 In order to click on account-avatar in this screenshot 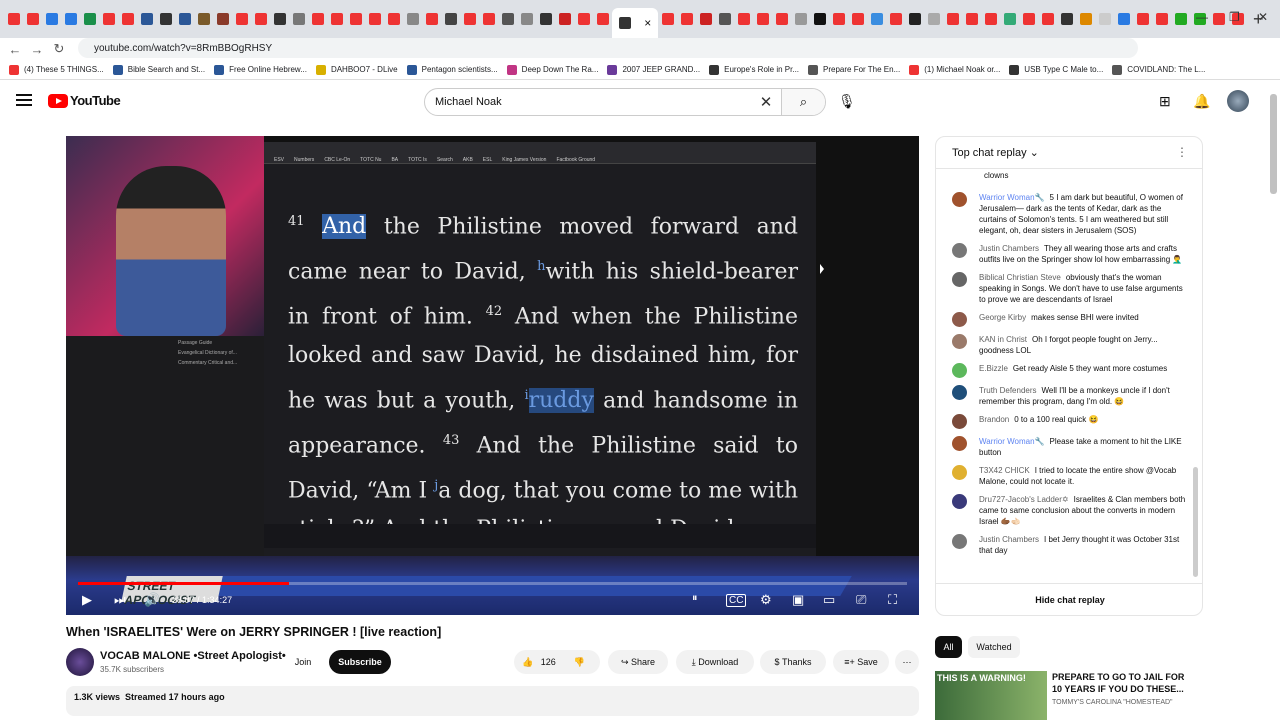, I will do `click(1238, 101)`.